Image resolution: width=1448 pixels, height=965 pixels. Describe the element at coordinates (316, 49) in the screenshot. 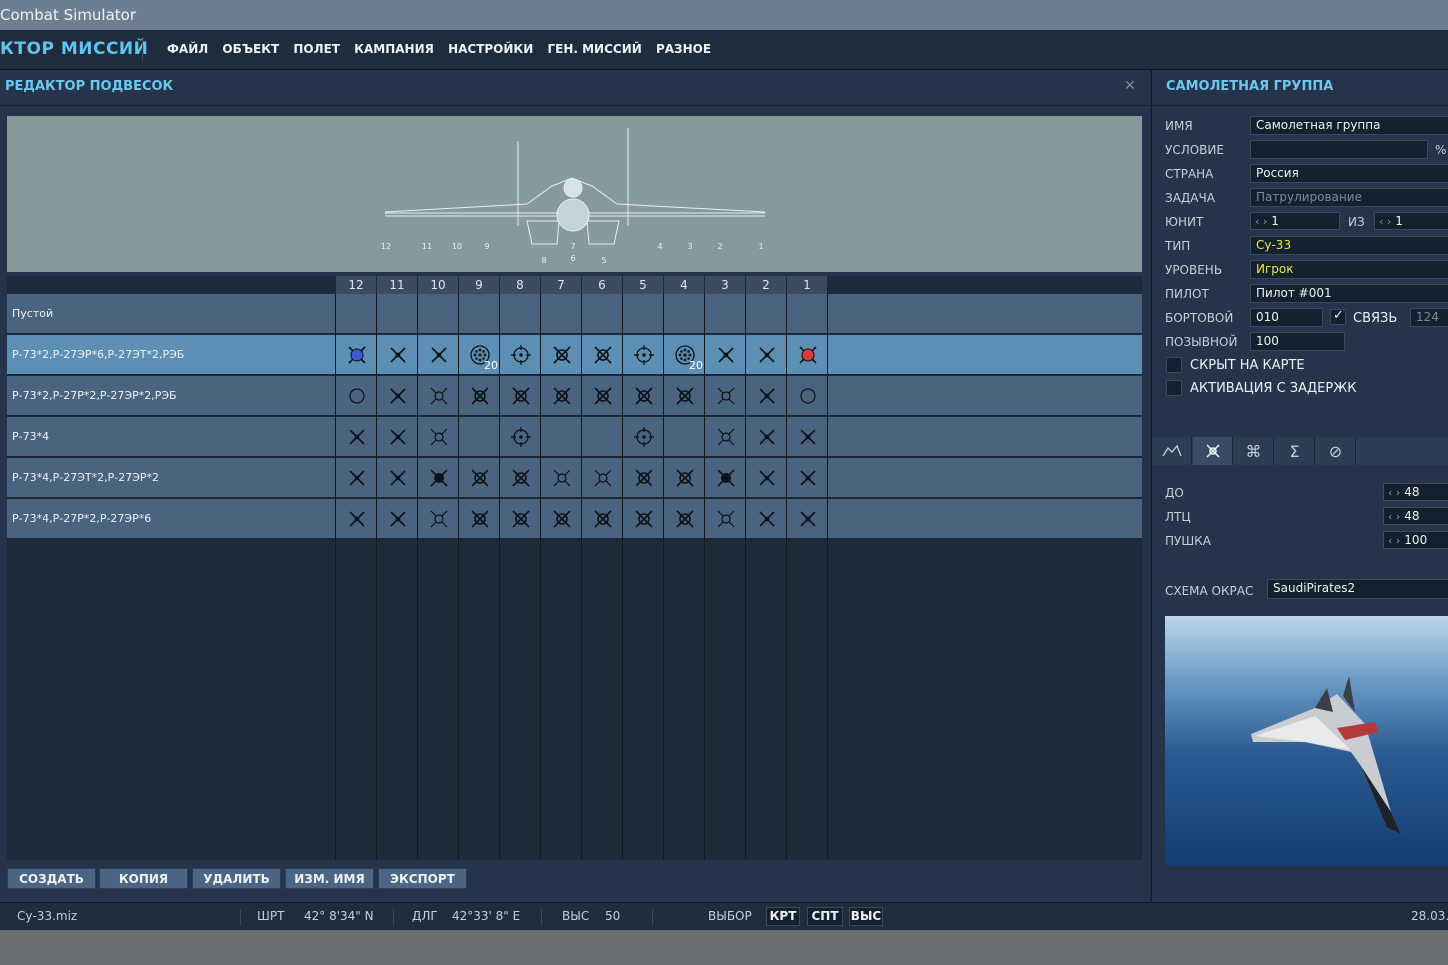

I see `menu-flight: ПОЛЕТ` at that location.